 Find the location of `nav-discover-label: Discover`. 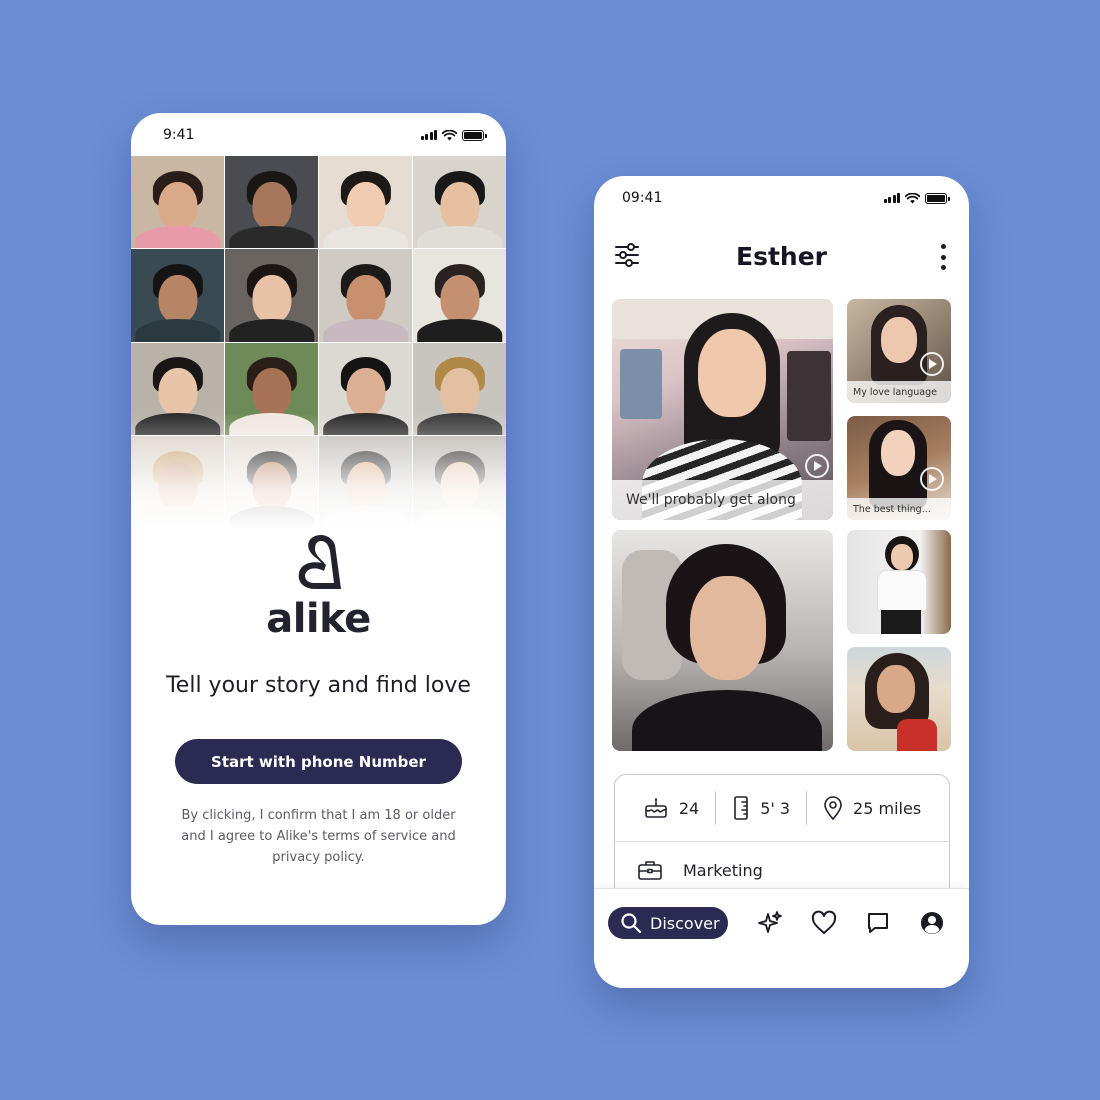

nav-discover-label: Discover is located at coordinates (685, 923).